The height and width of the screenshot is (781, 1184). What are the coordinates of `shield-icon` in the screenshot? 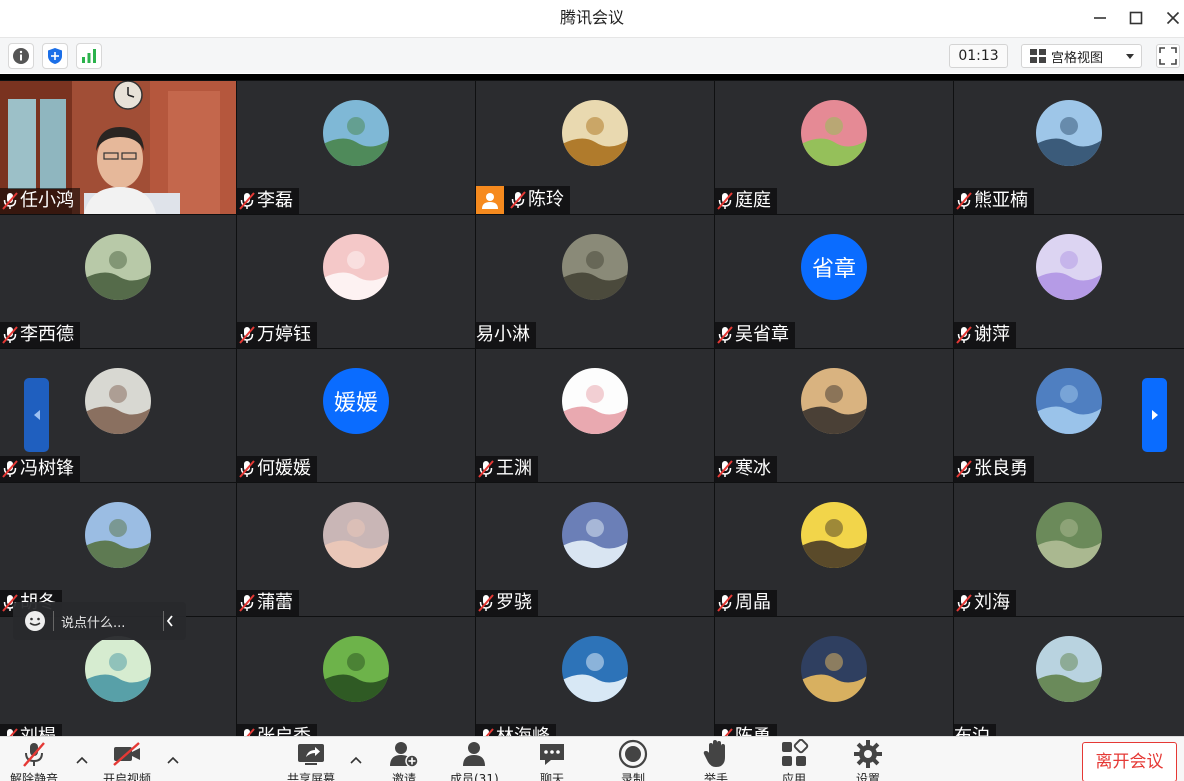 It's located at (55, 56).